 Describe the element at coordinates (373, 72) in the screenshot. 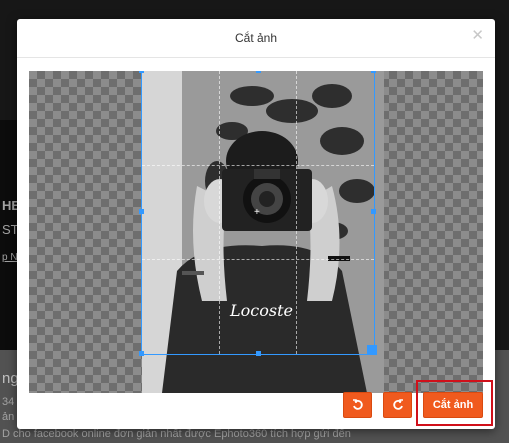

I see `handle-ne` at that location.